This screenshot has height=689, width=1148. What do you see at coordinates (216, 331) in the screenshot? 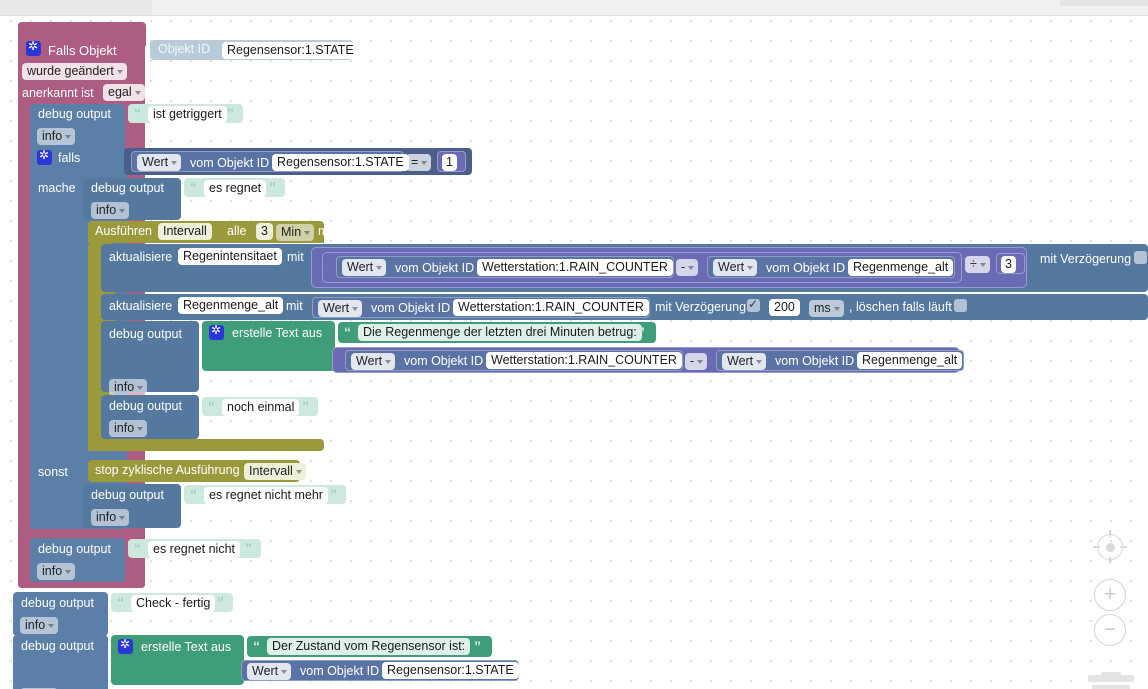
I see `create-text-gear-icon` at bounding box center [216, 331].